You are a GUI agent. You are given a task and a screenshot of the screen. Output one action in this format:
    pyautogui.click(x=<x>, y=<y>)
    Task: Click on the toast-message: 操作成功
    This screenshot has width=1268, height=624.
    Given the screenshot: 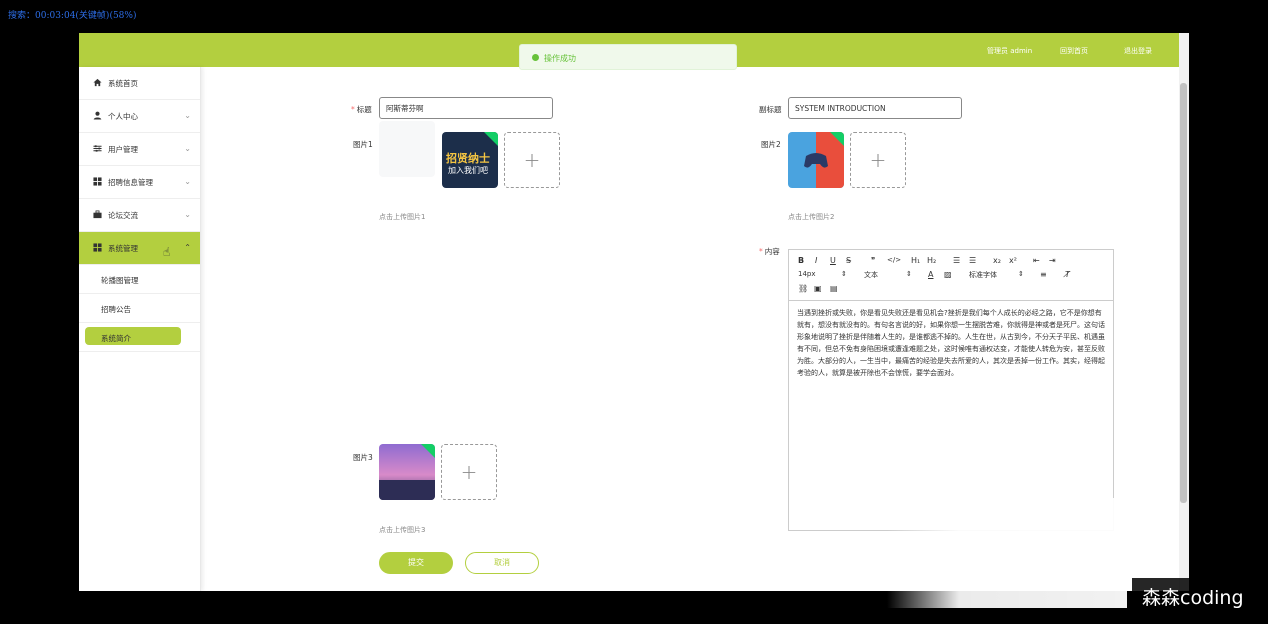 What is the action you would take?
    pyautogui.click(x=560, y=58)
    